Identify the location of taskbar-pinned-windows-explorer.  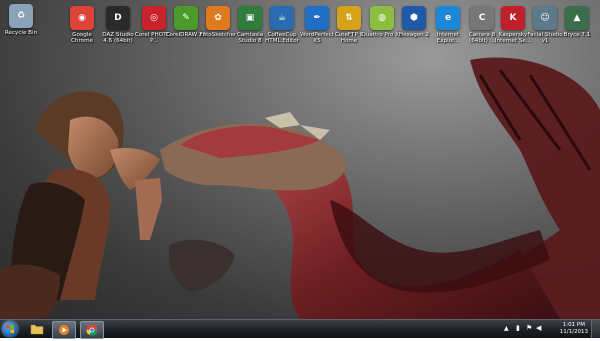
(37, 329).